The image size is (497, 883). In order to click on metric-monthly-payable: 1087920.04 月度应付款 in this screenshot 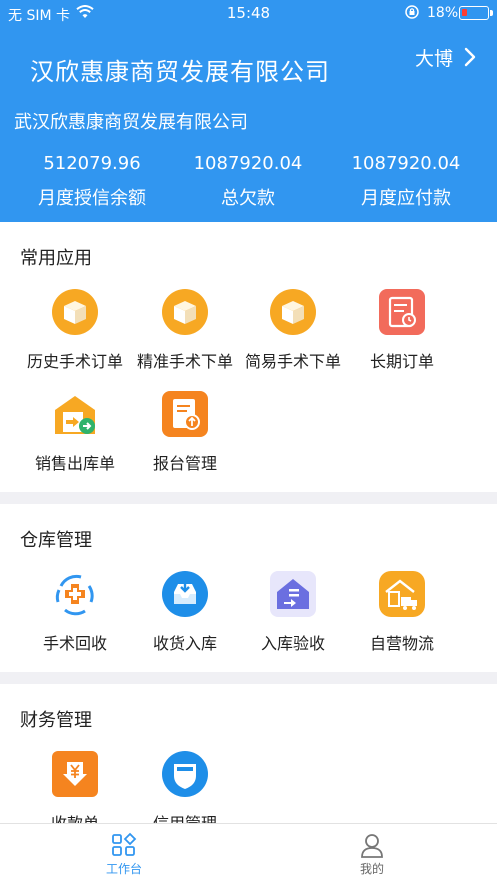, I will do `click(406, 181)`.